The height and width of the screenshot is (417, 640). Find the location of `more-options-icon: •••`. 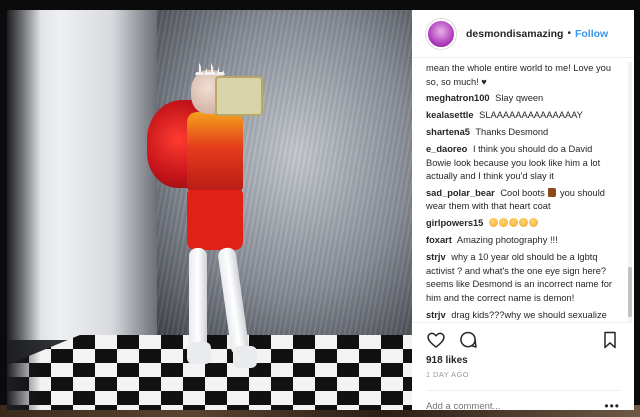

more-options-icon: ••• is located at coordinates (612, 404).